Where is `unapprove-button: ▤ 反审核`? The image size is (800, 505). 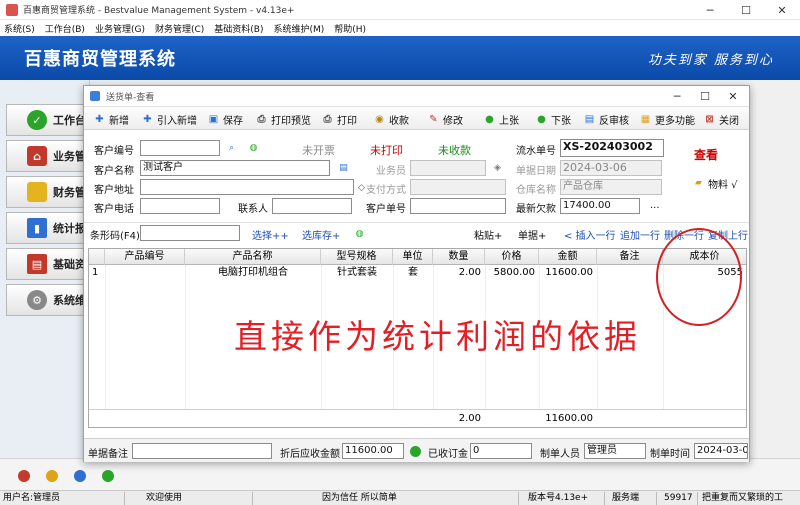
unapprove-button: ▤ 反审核 is located at coordinates (606, 119).